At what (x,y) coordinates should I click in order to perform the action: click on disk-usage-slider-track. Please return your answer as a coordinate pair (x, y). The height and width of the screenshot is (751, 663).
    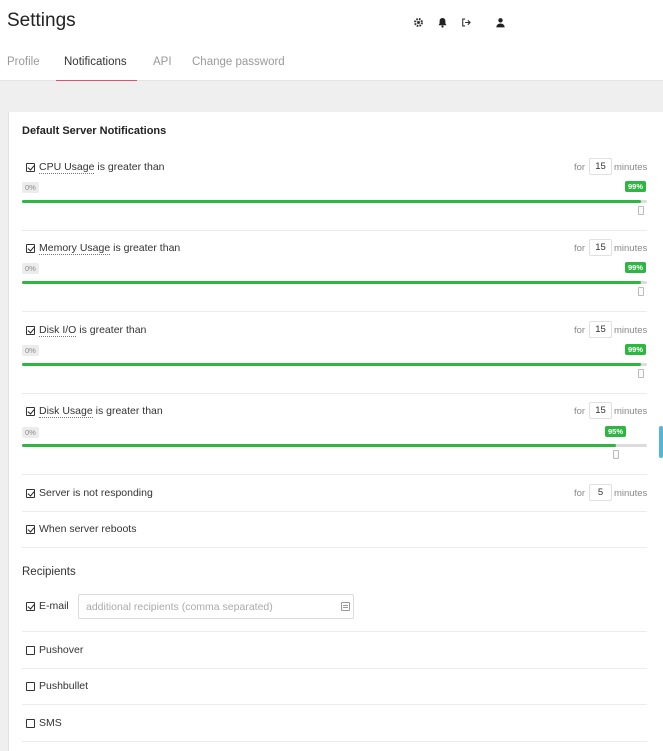
    Looking at the image, I should click on (334, 445).